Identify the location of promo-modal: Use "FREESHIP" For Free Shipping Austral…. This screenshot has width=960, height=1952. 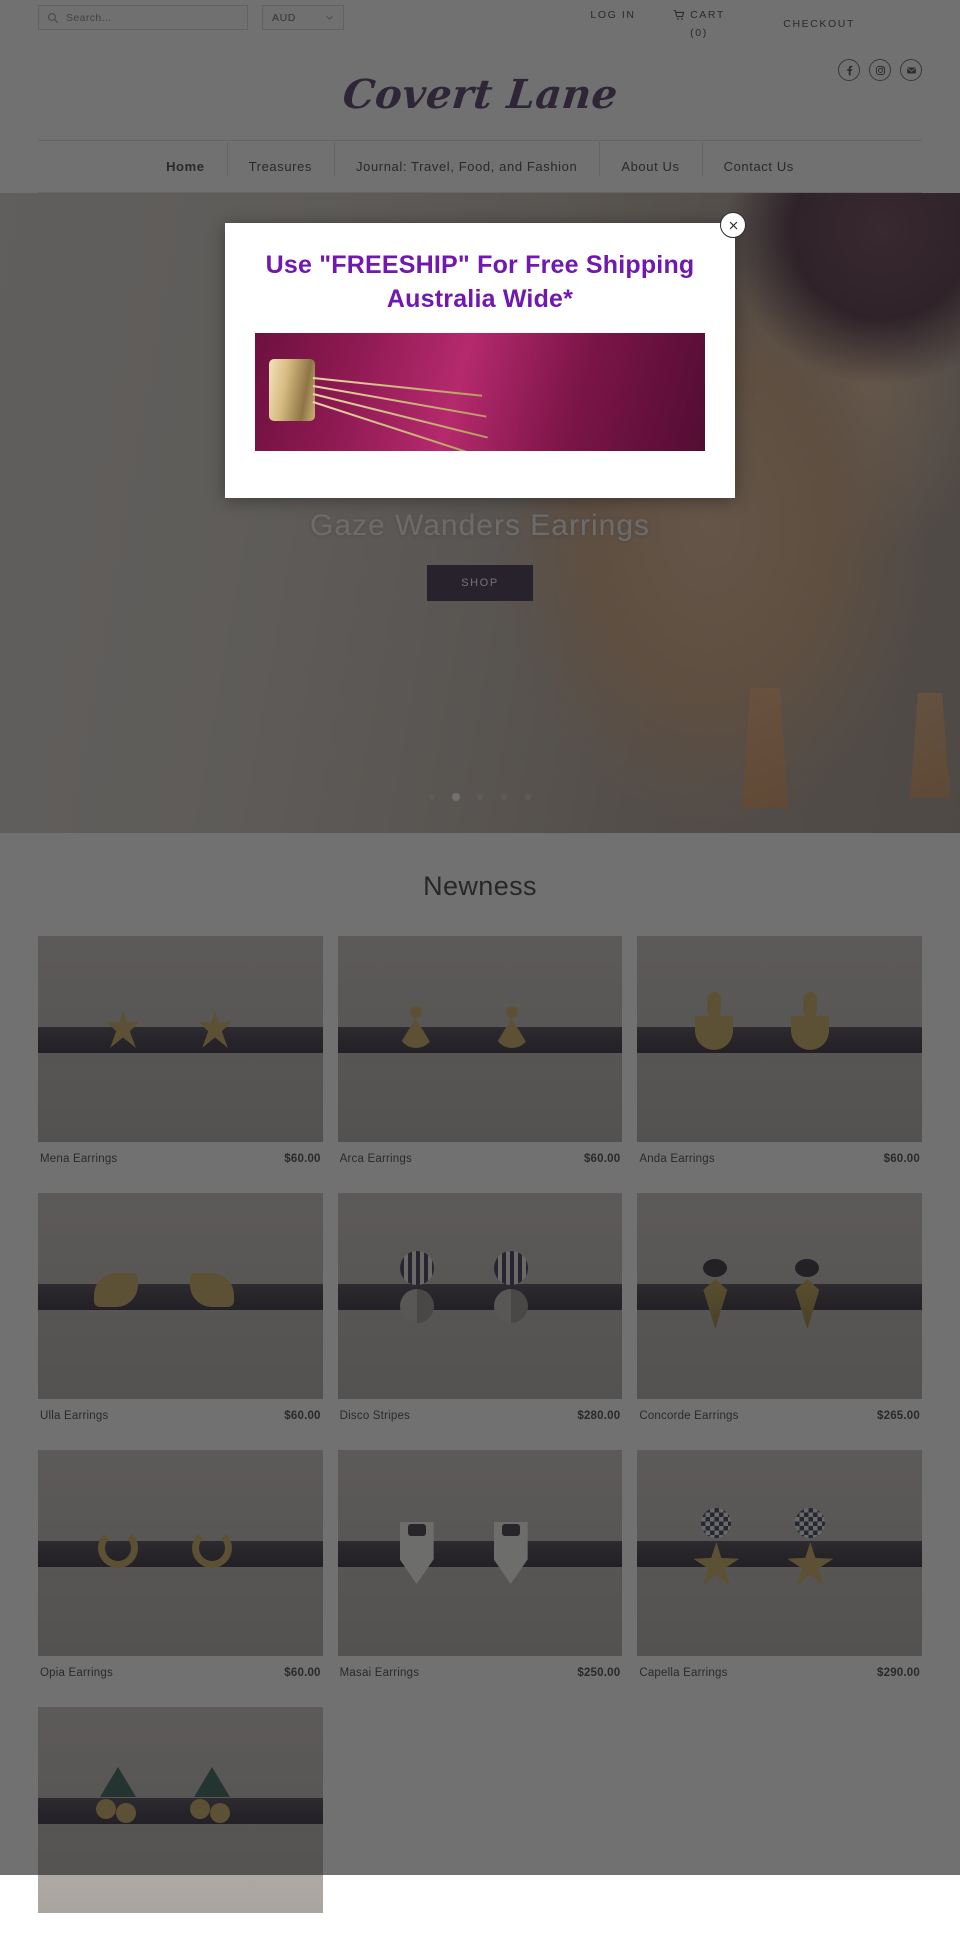
(480, 360).